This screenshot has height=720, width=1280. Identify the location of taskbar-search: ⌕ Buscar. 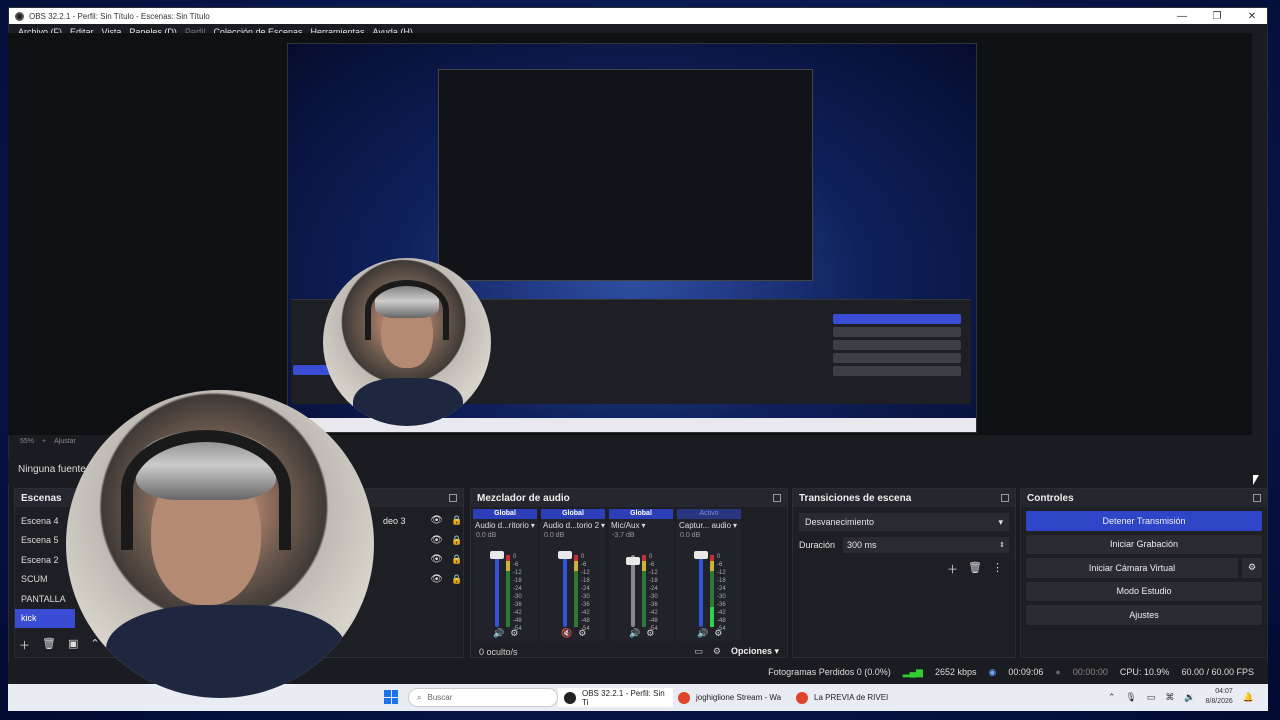
(483, 697).